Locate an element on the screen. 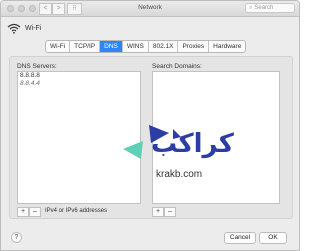  search-domain-add-remove-controls: + – is located at coordinates (164, 212).